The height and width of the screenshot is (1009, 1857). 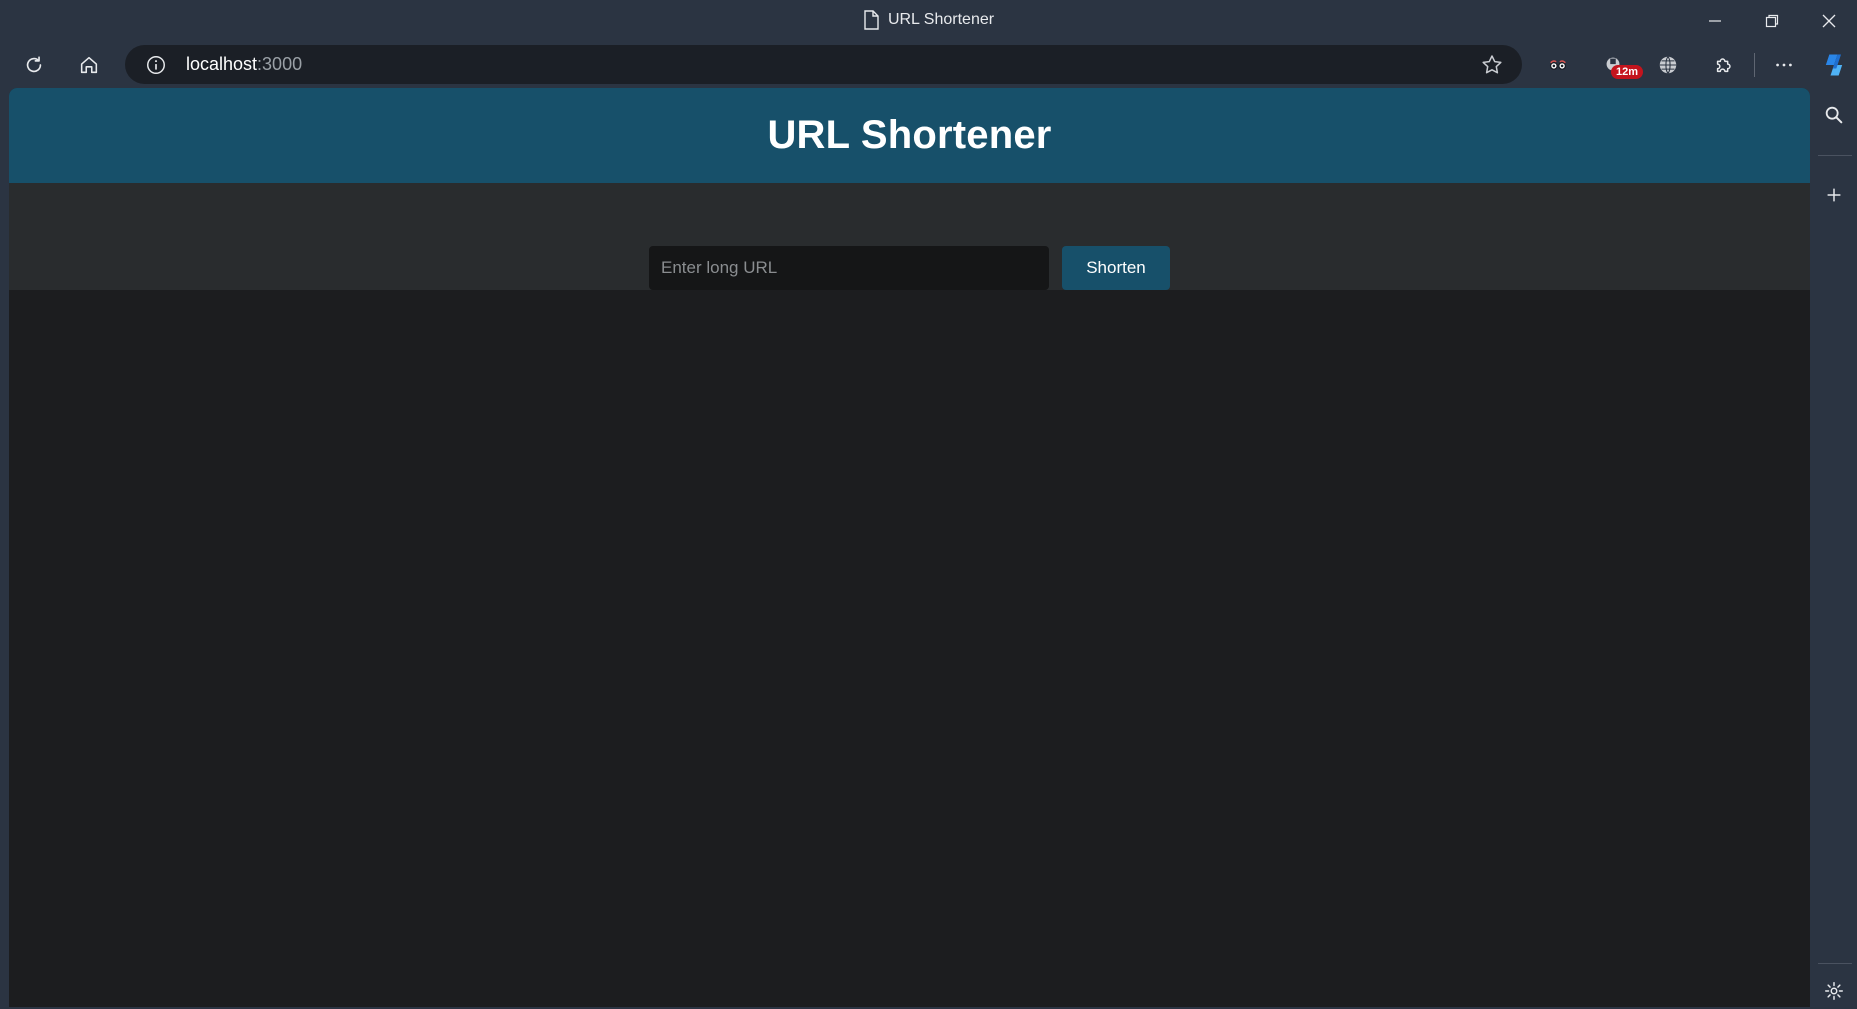 I want to click on extension-timer-button: 12m, so click(x=1619, y=65).